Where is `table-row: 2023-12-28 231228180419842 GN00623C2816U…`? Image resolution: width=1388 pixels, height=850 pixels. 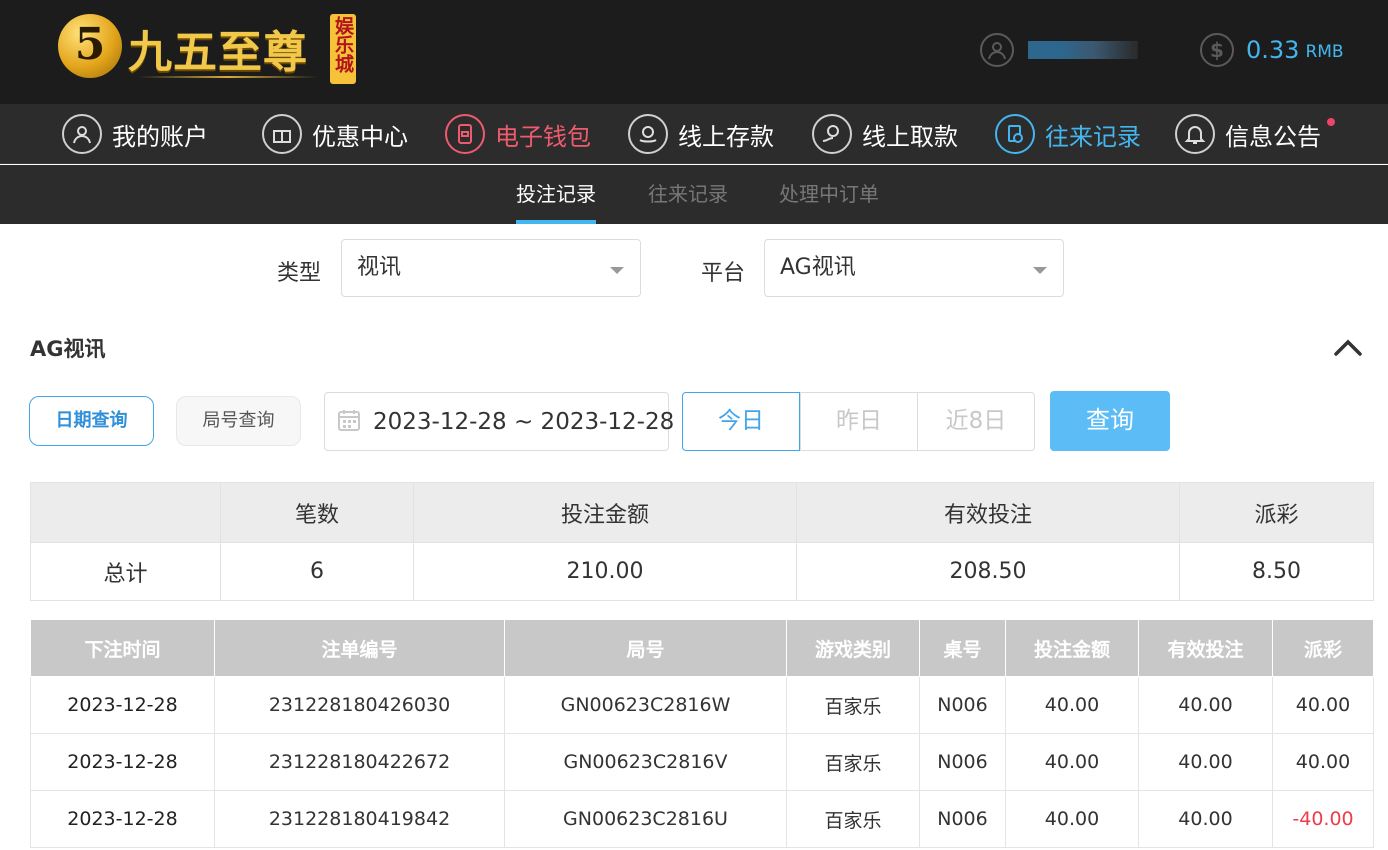 table-row: 2023-12-28 231228180419842 GN00623C2816U… is located at coordinates (702, 819).